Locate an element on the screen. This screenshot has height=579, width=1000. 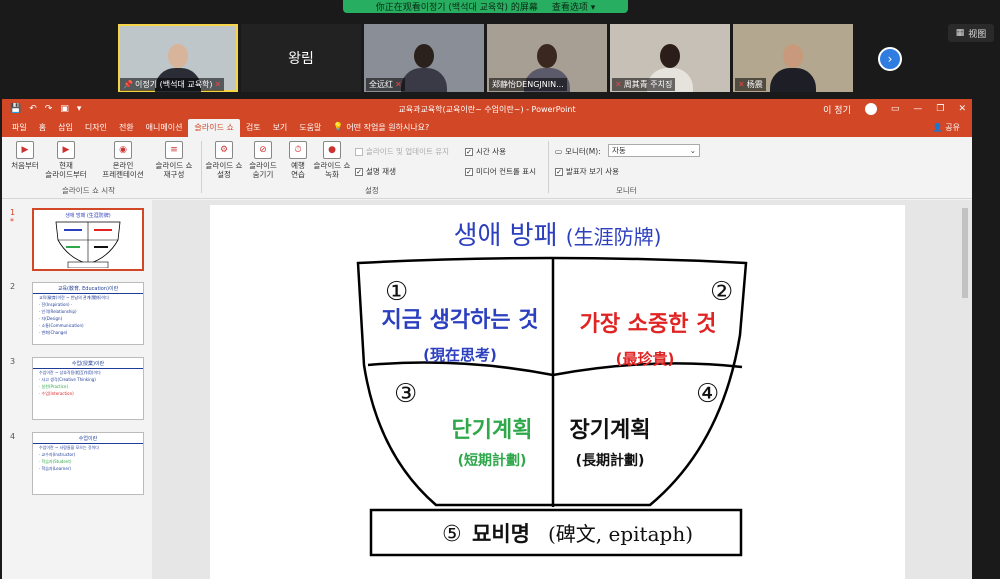
thumbnail-line: · 변화(Change) is located at coordinates (53, 332).